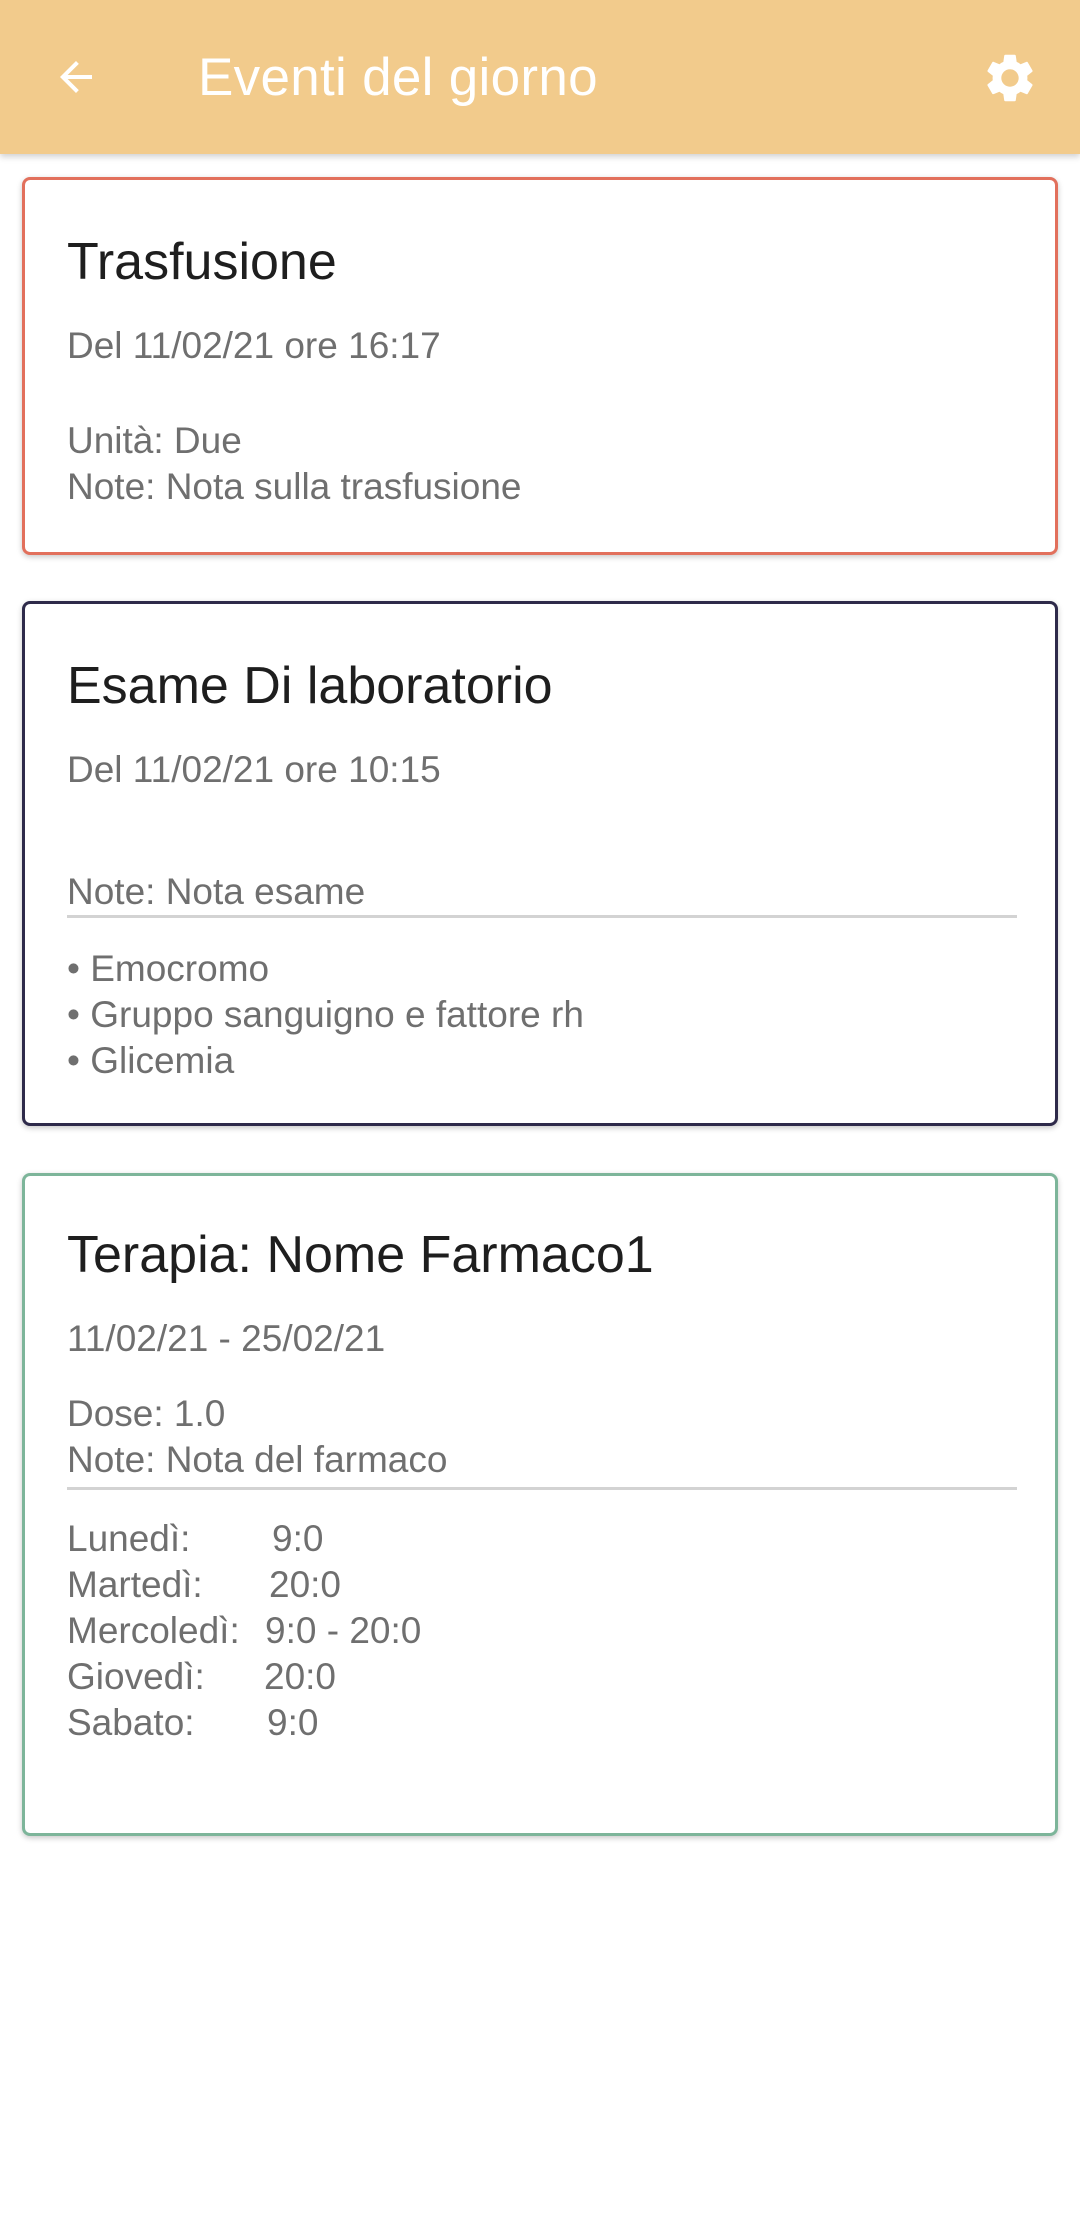 This screenshot has width=1080, height=2220. Describe the element at coordinates (360, 1255) in the screenshot. I see `card-title: Terapia: Nome Farmaco1` at that location.